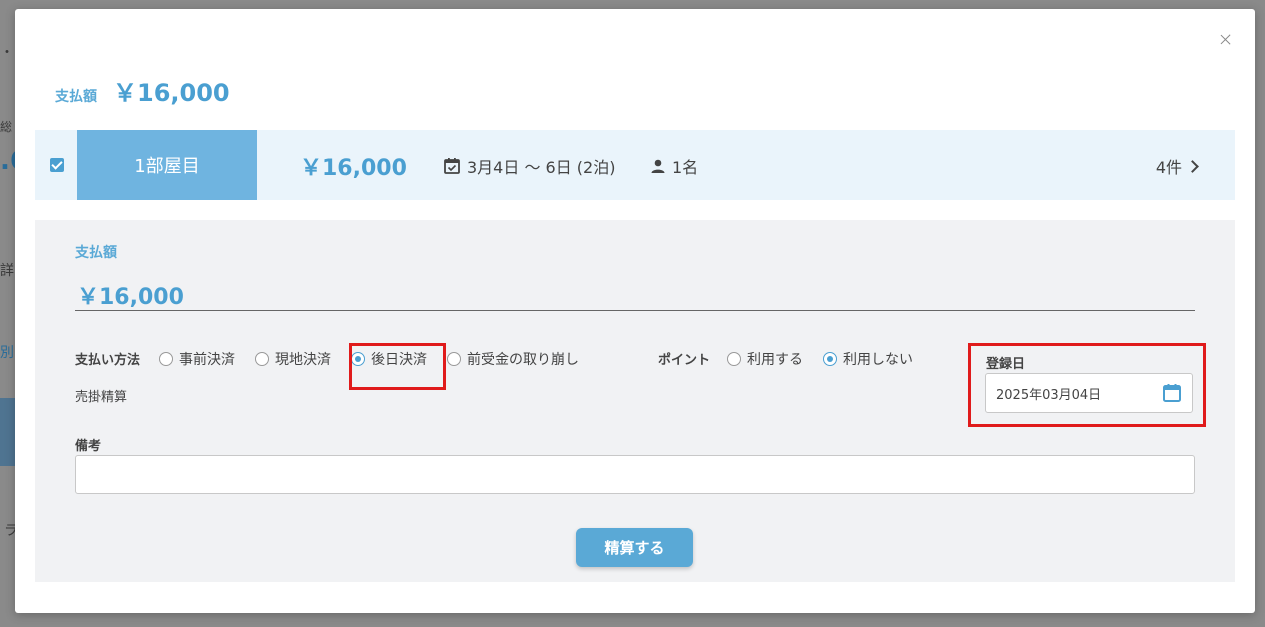  What do you see at coordinates (167, 165) in the screenshot?
I see `room-tab: 1部屋目` at bounding box center [167, 165].